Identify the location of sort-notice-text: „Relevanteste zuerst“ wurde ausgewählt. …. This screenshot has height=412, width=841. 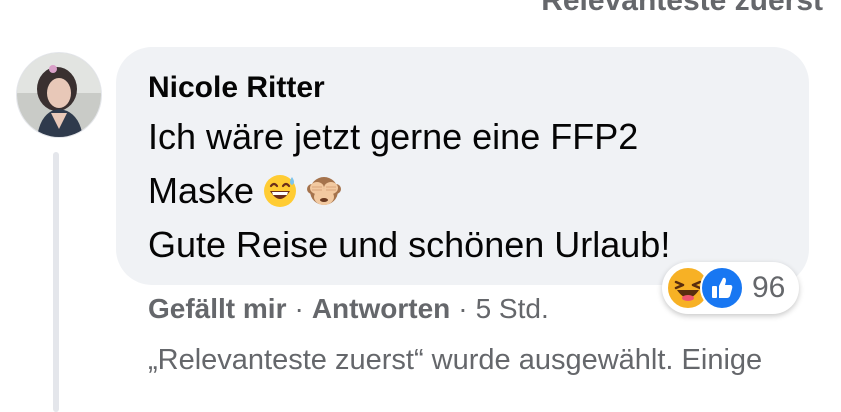
(455, 360).